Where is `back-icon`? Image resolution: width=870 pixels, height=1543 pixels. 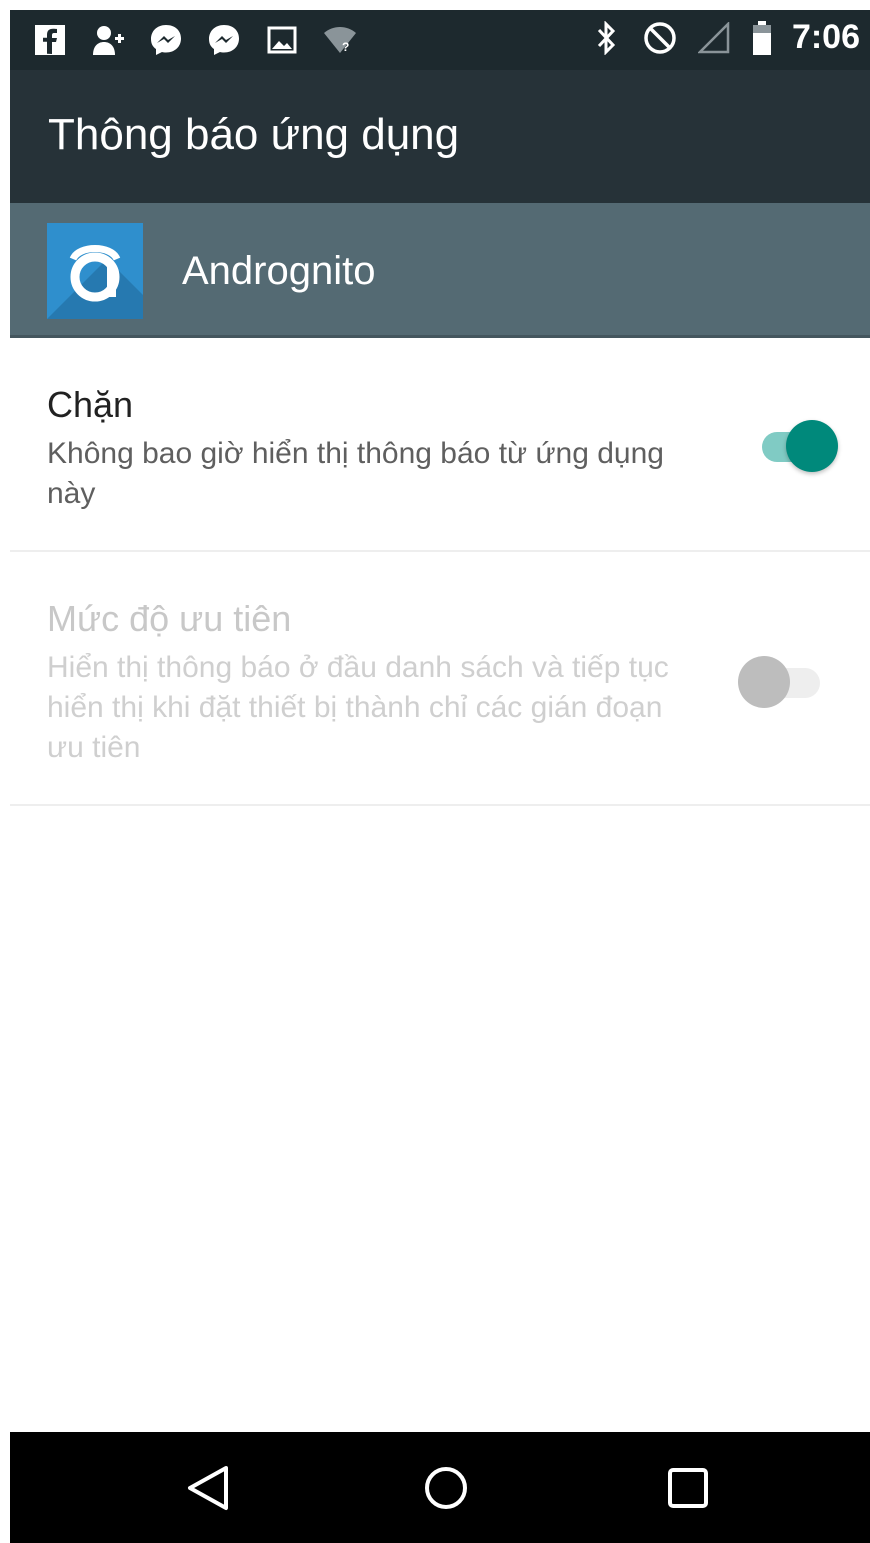 back-icon is located at coordinates (208, 1488).